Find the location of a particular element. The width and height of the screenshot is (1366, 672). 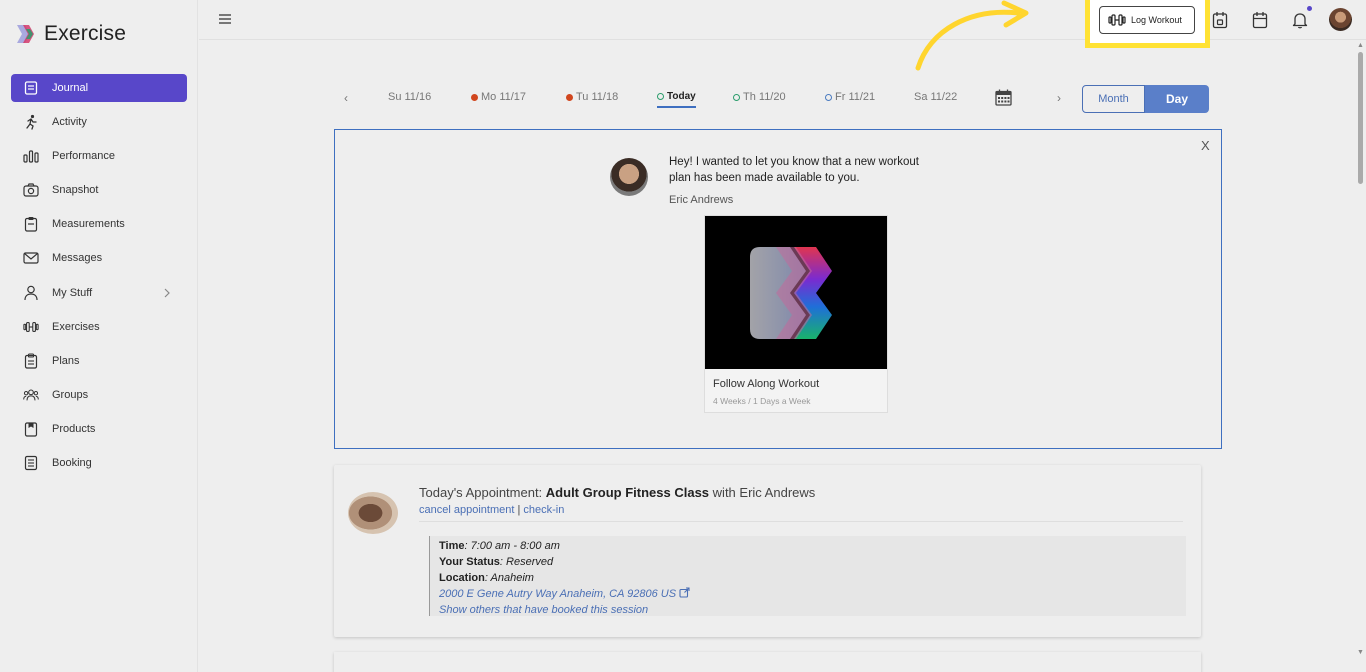

time-value: : 7:00 am - 8:00 am is located at coordinates (512, 546).